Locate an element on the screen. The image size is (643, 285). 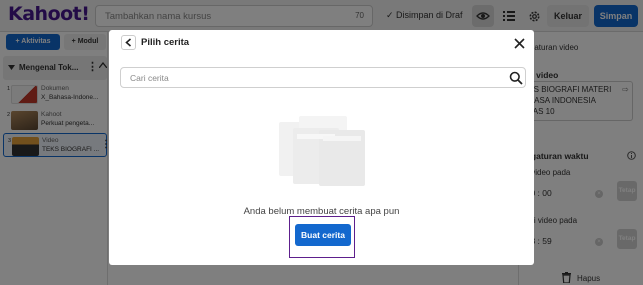
close-button is located at coordinates (519, 43).